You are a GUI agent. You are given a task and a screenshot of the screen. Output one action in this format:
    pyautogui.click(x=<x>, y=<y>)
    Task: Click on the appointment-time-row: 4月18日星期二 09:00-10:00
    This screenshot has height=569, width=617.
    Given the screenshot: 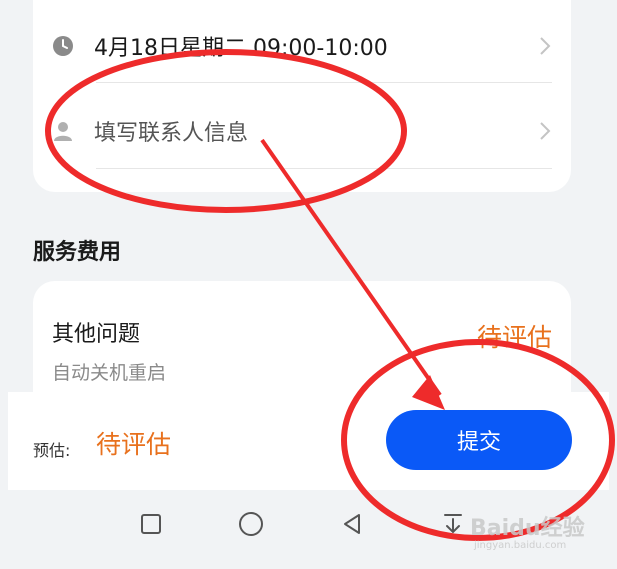 What is the action you would take?
    pyautogui.click(x=302, y=46)
    